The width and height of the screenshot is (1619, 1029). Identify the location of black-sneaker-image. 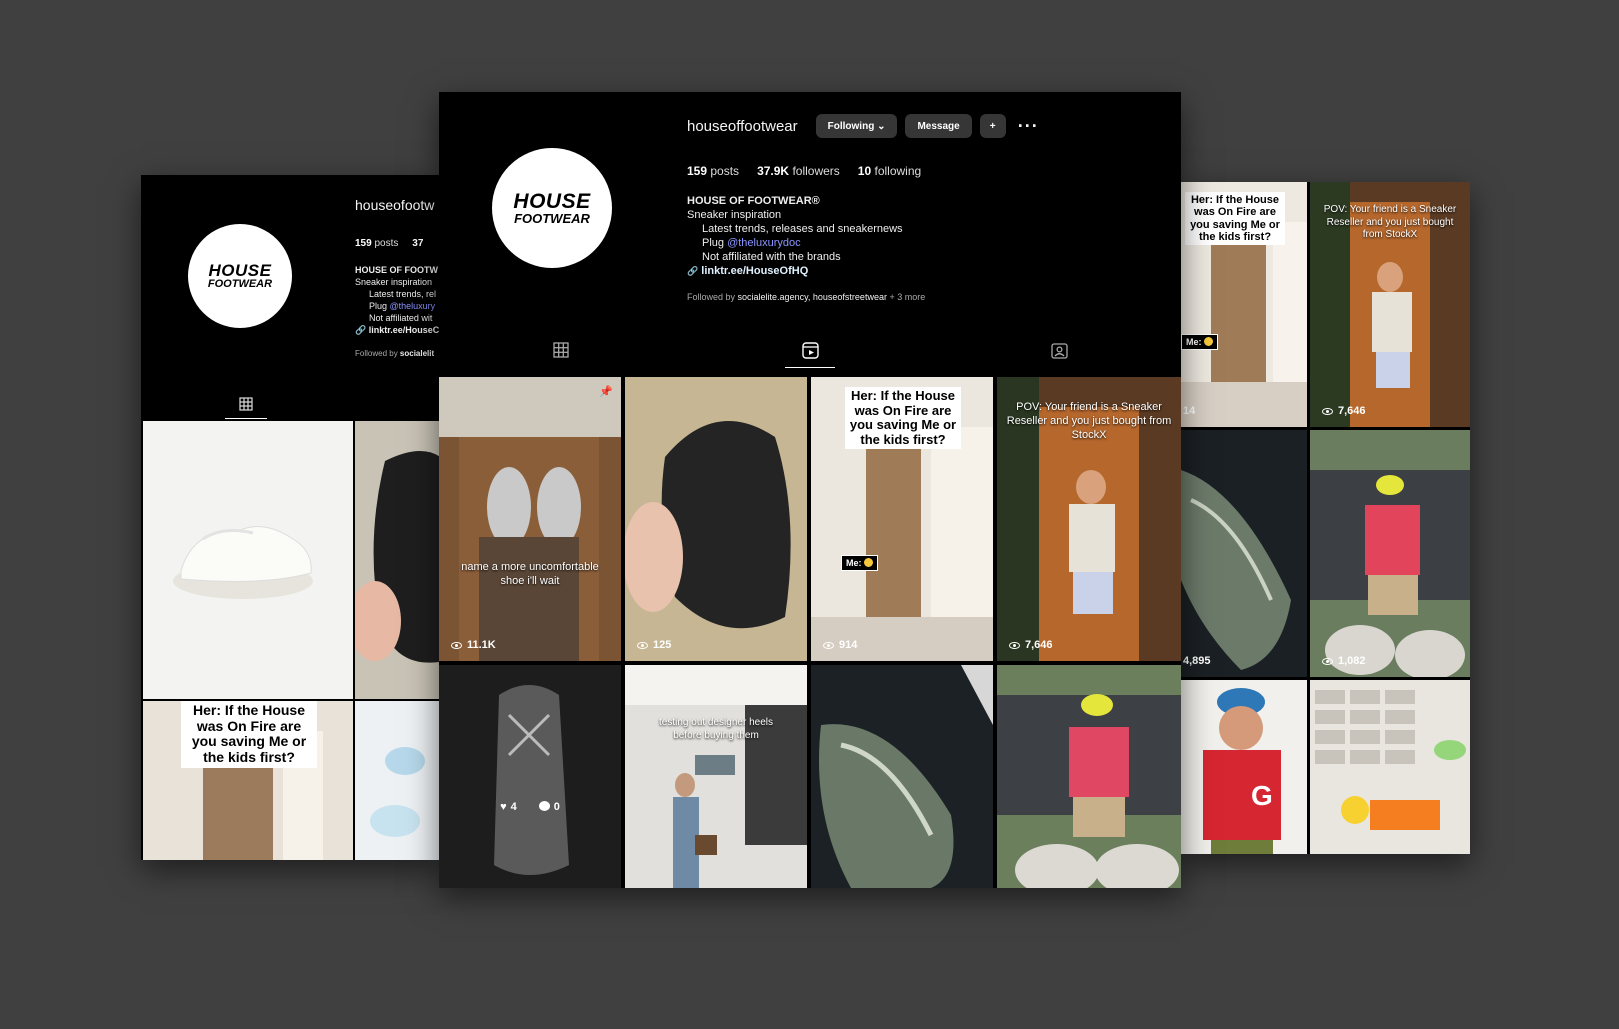
(397, 560).